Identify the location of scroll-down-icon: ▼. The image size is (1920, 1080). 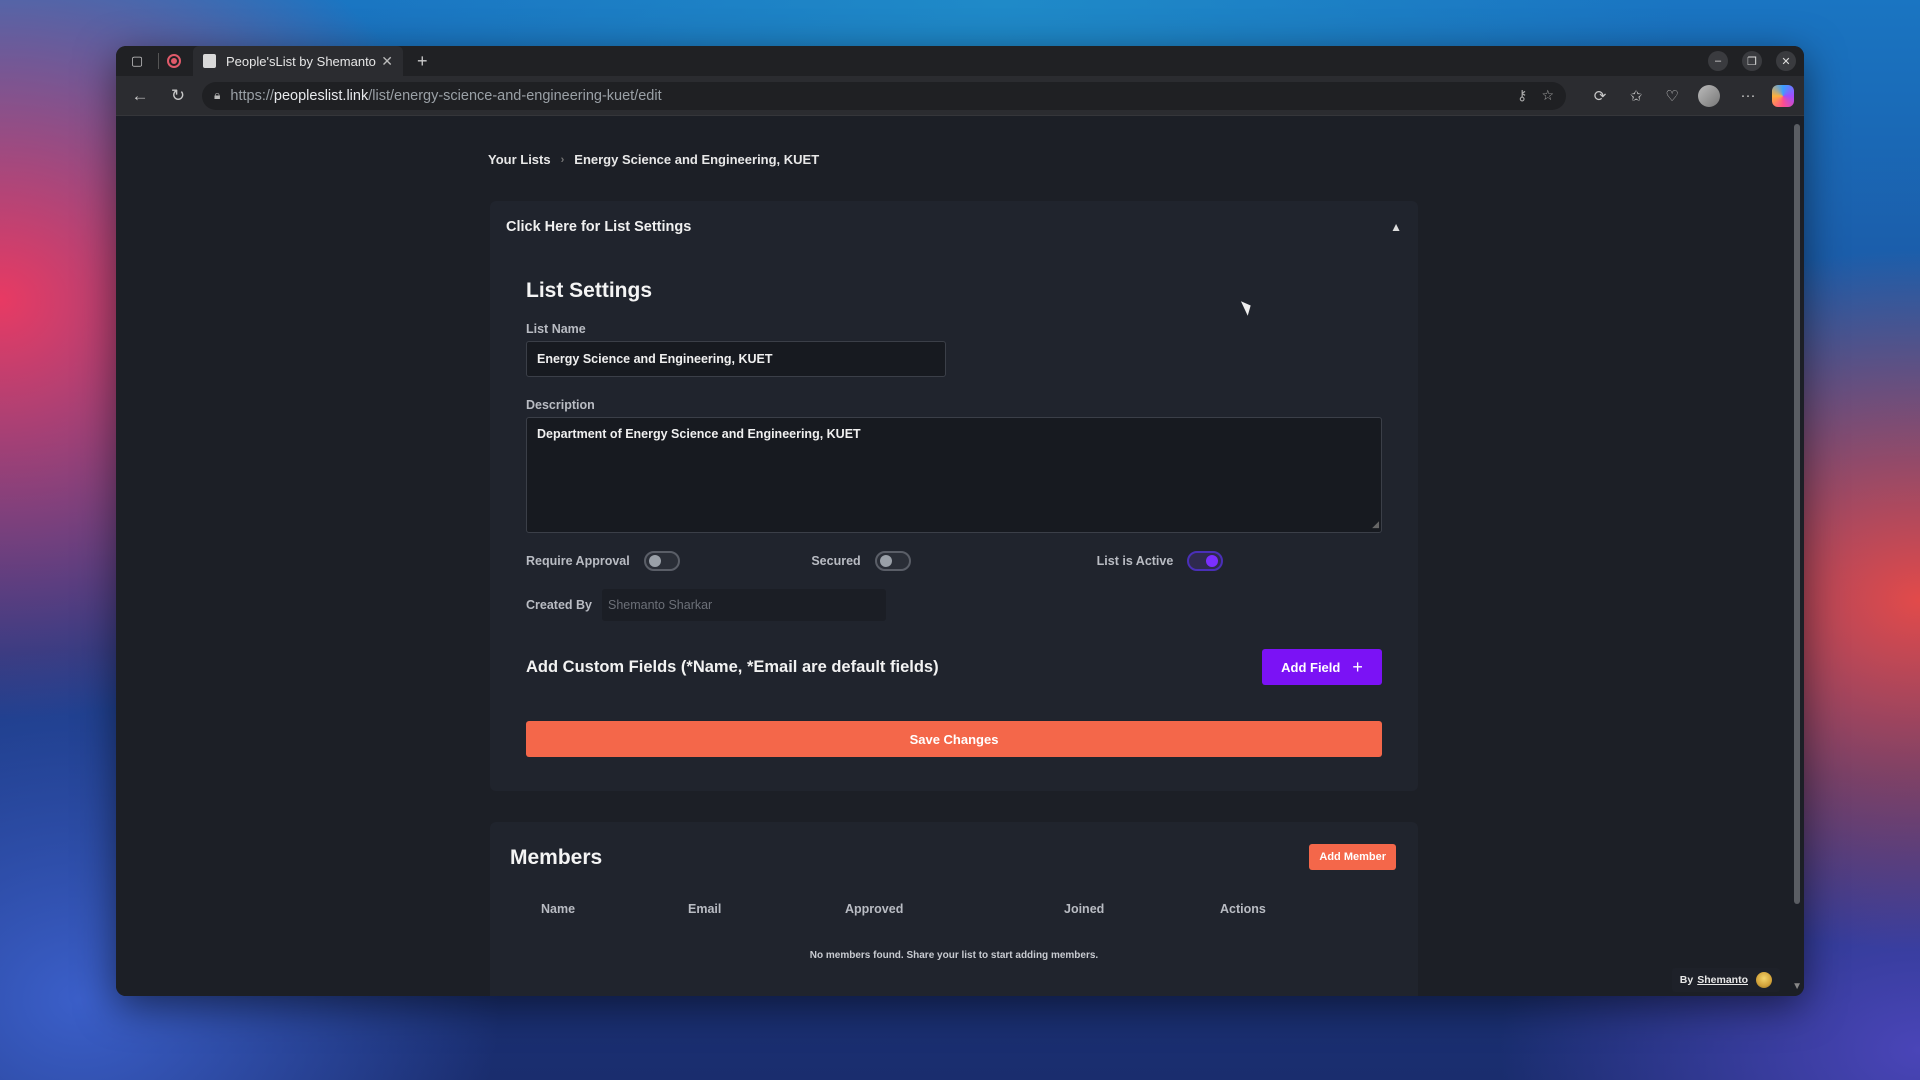
(1797, 986).